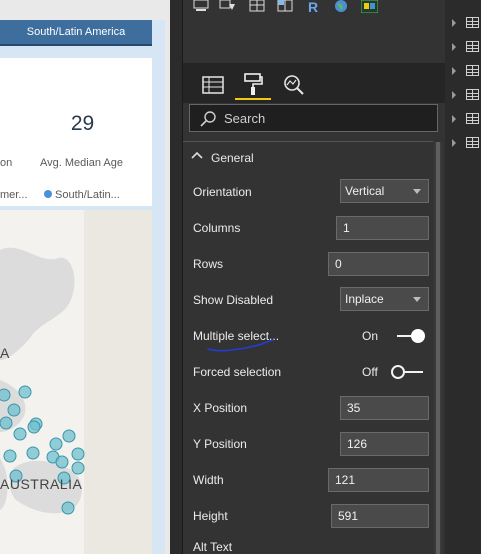 This screenshot has width=481, height=554. What do you see at coordinates (6, 163) in the screenshot?
I see `kpi-label-fragment: on` at bounding box center [6, 163].